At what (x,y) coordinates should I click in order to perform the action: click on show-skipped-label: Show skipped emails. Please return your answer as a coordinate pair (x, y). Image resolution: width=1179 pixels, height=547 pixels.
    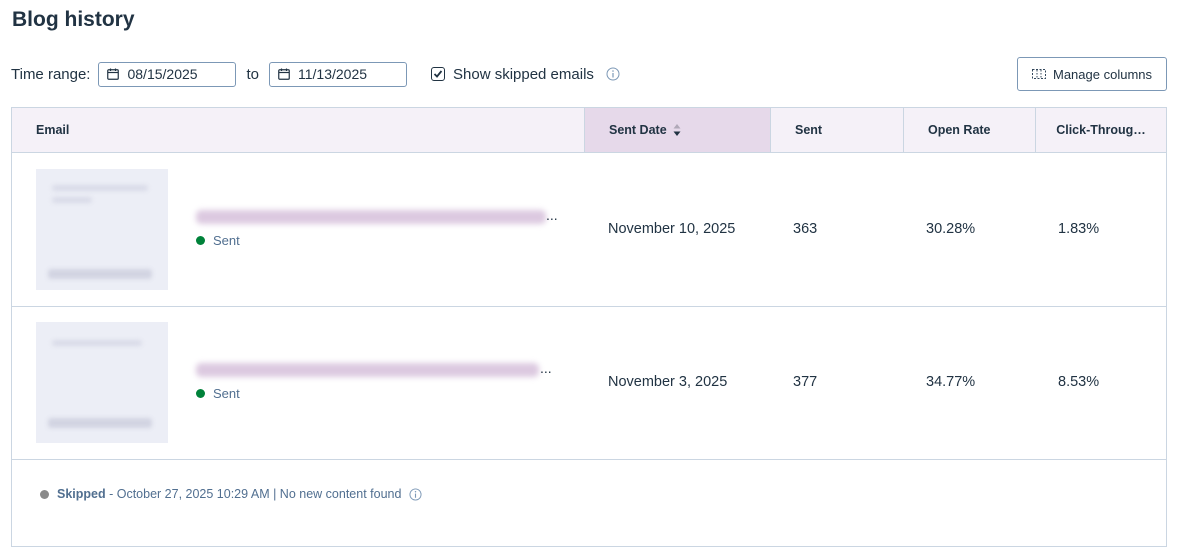
    Looking at the image, I should click on (523, 74).